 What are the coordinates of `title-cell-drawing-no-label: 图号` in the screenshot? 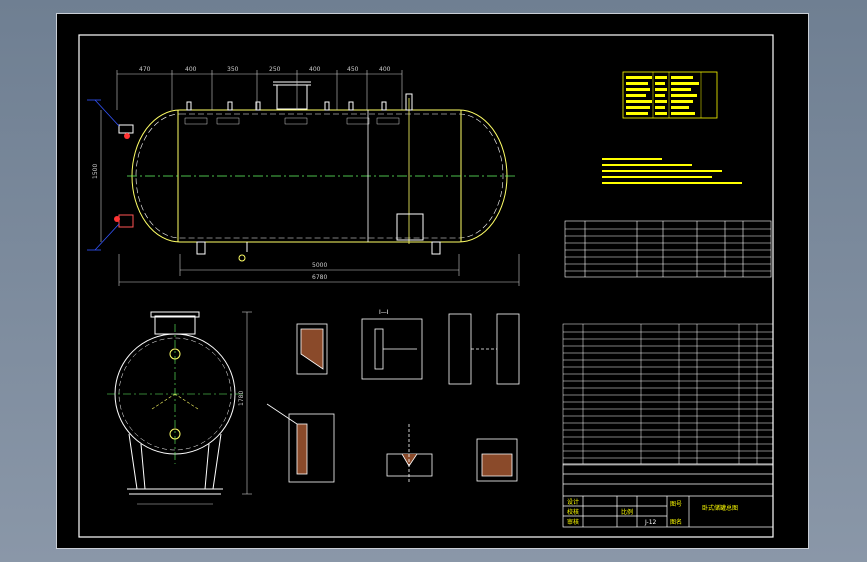 It's located at (676, 504).